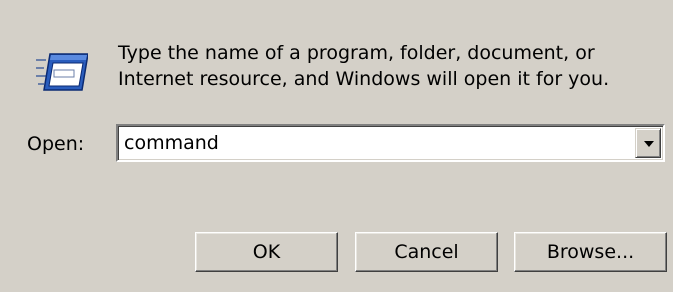 The width and height of the screenshot is (673, 292). I want to click on open-label: Open:, so click(56, 144).